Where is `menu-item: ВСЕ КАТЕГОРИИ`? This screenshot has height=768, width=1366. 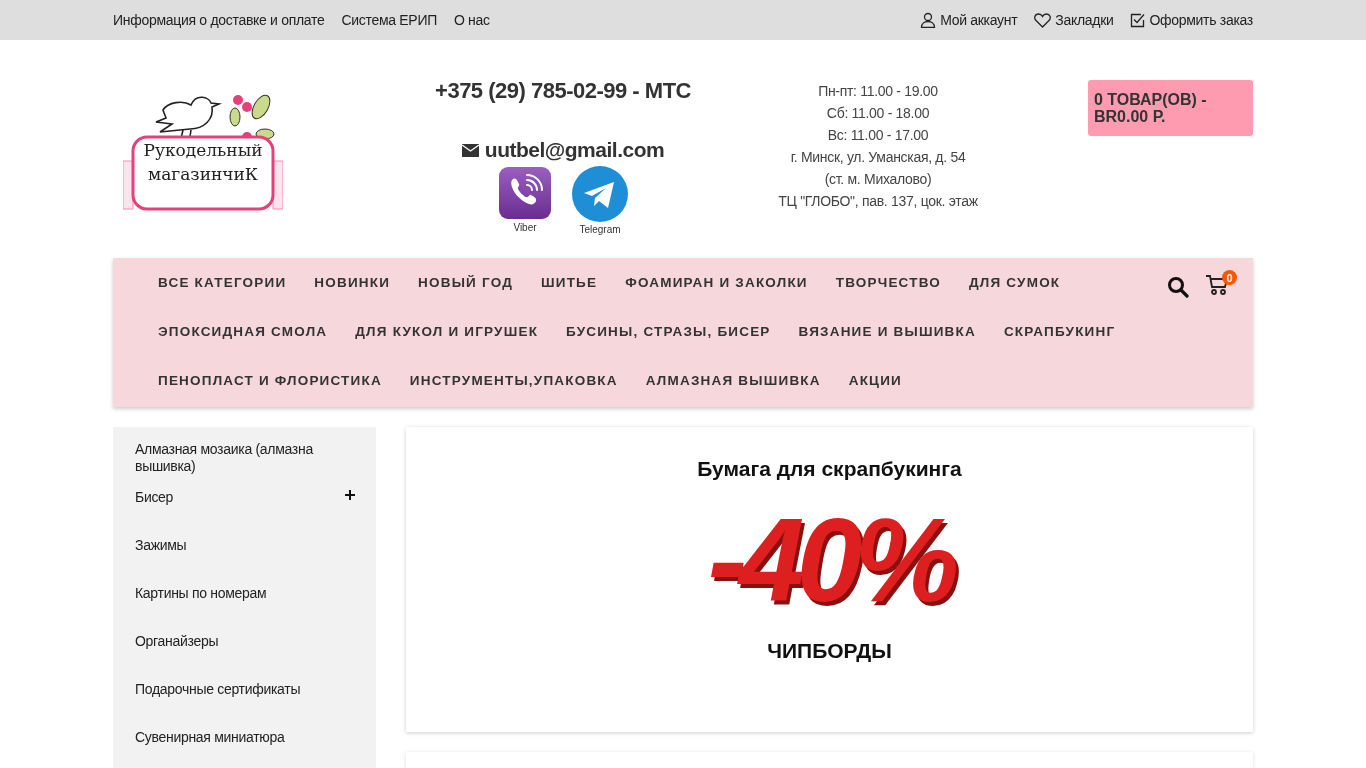
menu-item: ВСЕ КАТЕГОРИИ is located at coordinates (222, 282).